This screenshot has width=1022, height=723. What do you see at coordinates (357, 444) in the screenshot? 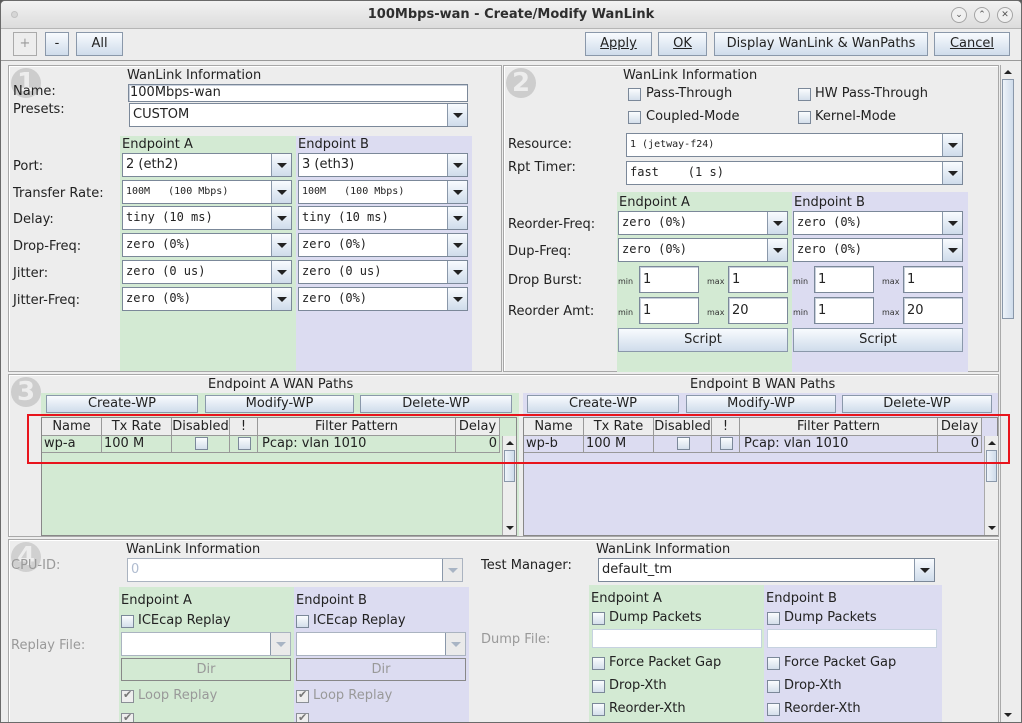
I see `table-cell-filter: Pcap: vlan 1010` at bounding box center [357, 444].